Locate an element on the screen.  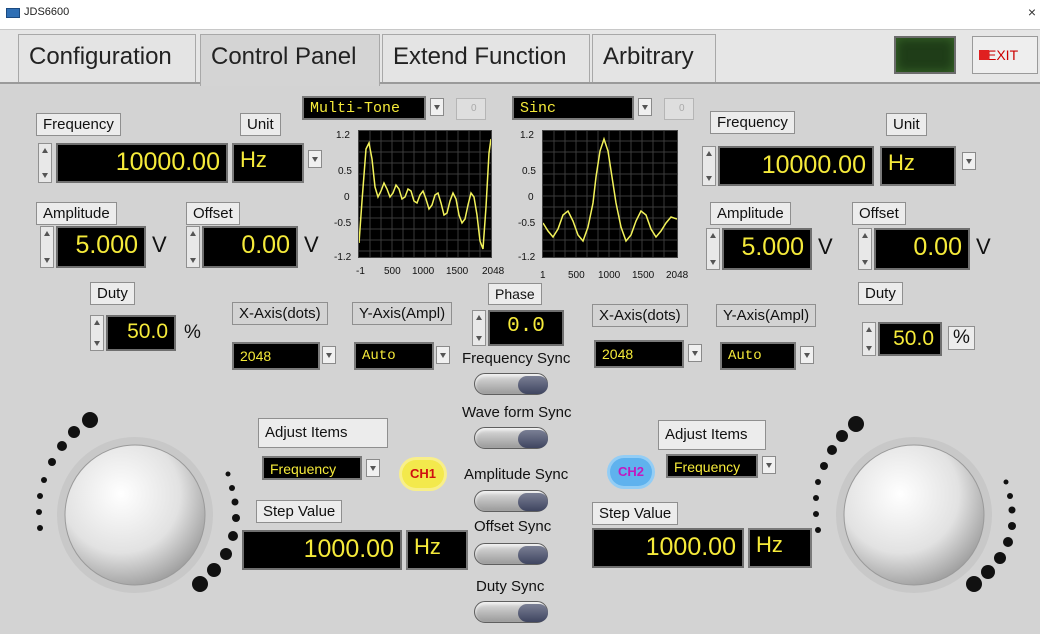
close-icon: × is located at coordinates (1032, 12).